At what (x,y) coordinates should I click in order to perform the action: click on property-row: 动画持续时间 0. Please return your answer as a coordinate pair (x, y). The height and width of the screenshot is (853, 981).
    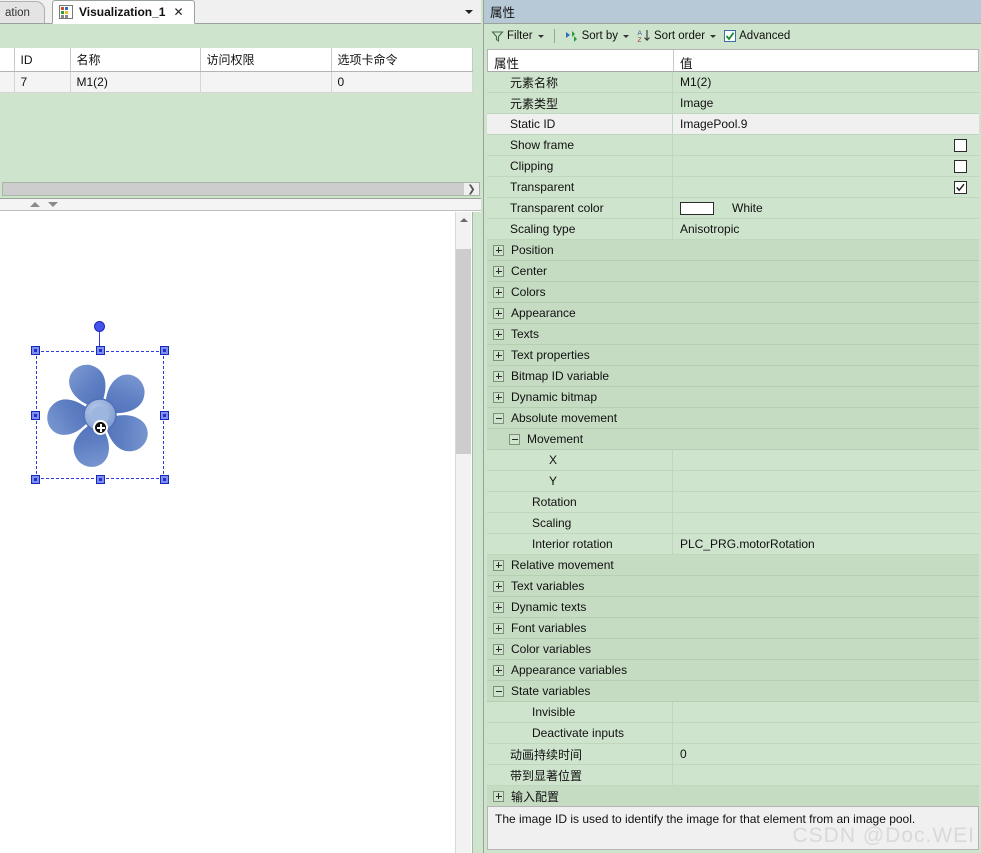
    Looking at the image, I should click on (733, 754).